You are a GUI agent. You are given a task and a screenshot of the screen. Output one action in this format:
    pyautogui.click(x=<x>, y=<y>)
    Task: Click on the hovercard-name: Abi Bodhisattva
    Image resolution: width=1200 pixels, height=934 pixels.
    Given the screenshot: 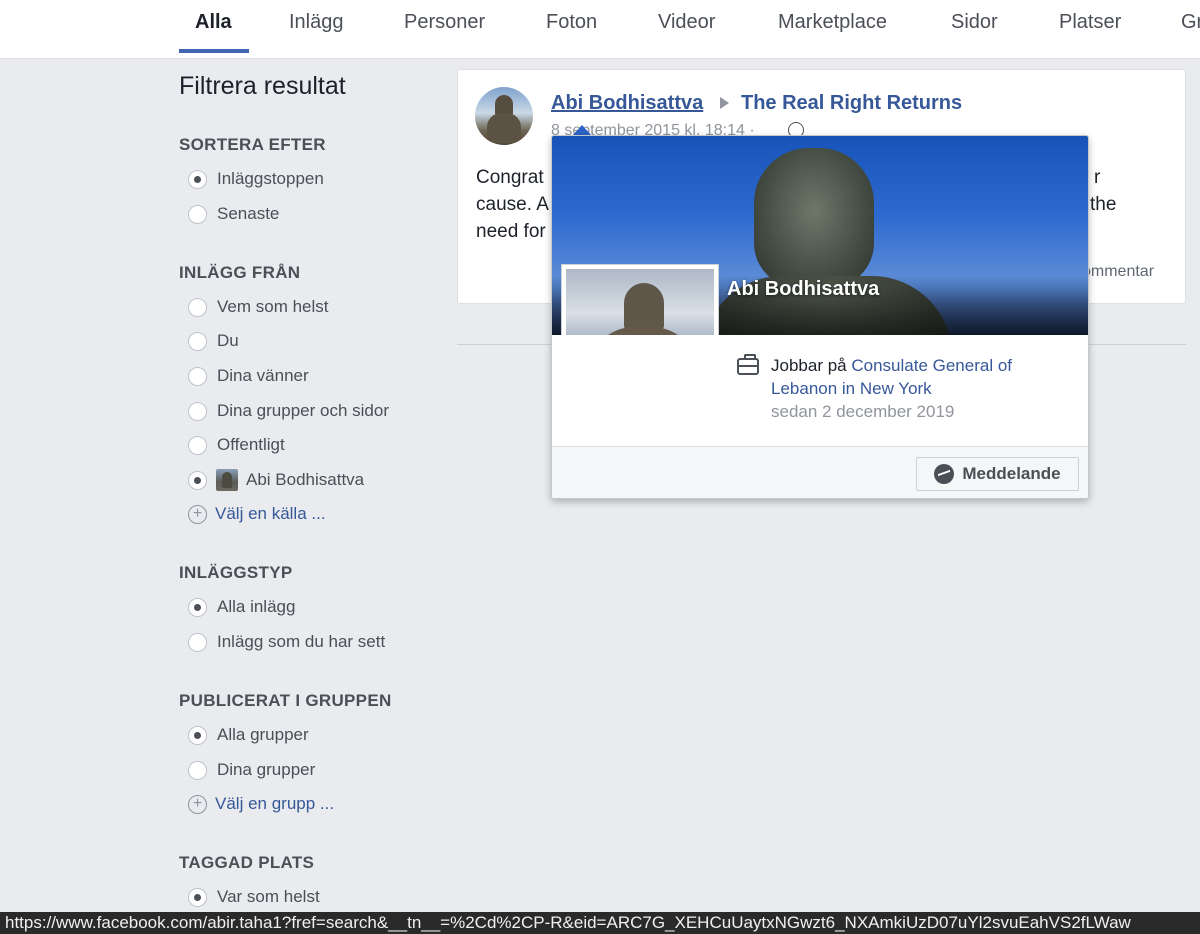 What is the action you would take?
    pyautogui.click(x=803, y=289)
    